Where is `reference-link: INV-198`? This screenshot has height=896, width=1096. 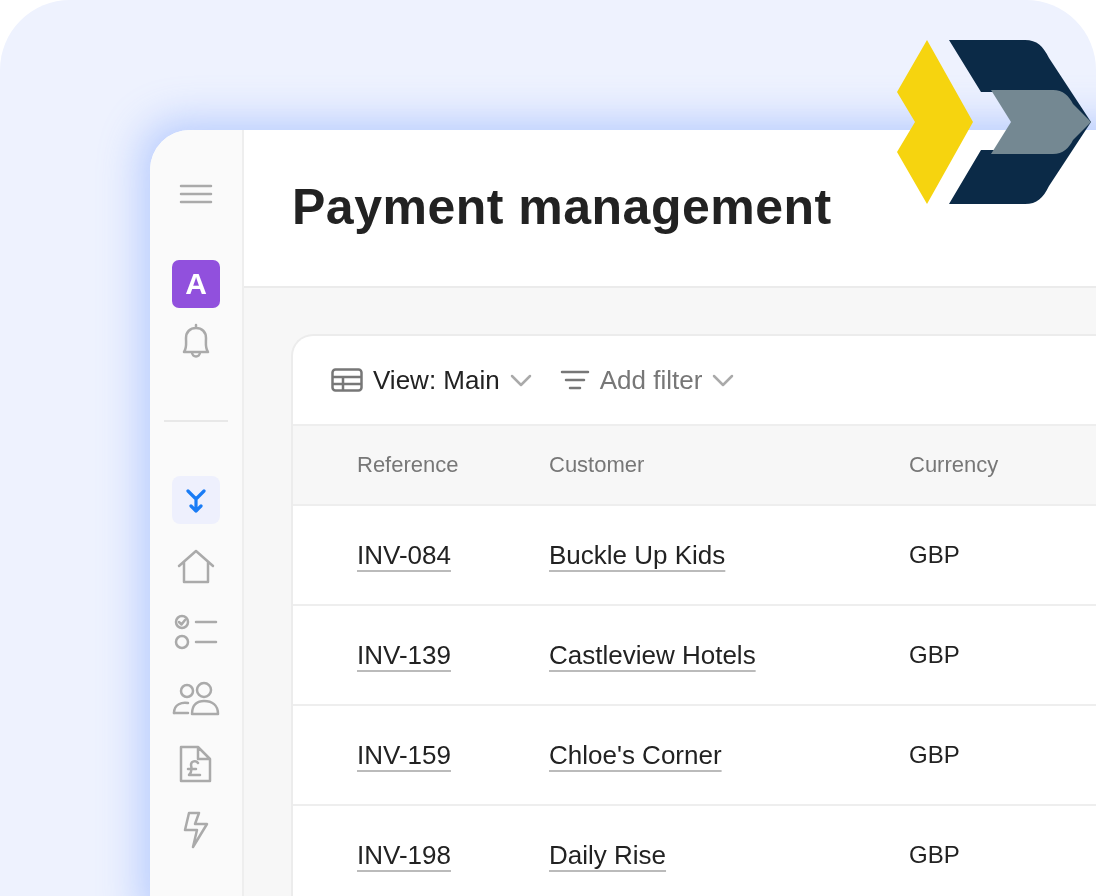
reference-link: INV-198 is located at coordinates (404, 854).